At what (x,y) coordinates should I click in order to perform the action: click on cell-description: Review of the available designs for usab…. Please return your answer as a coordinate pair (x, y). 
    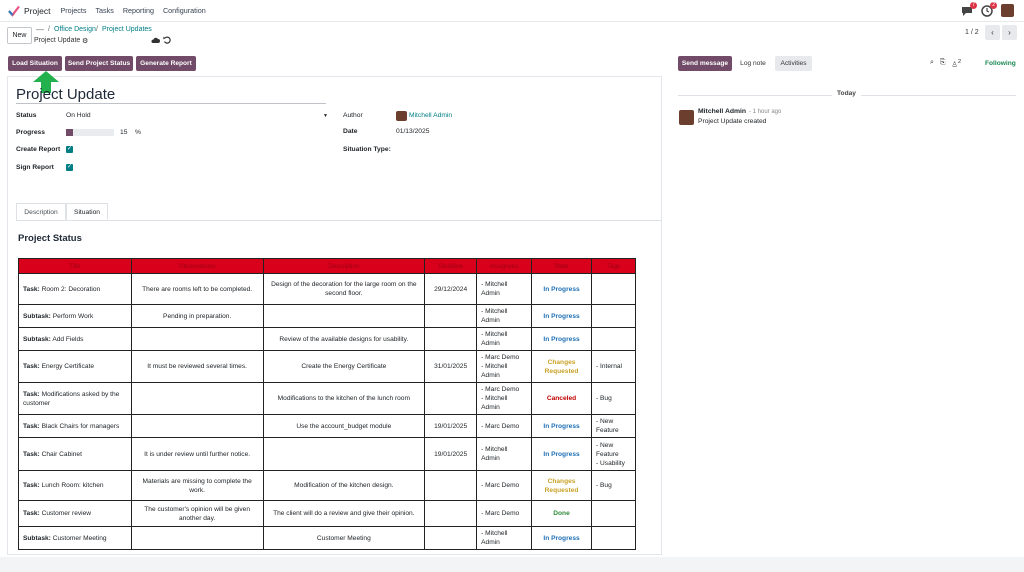
    Looking at the image, I should click on (344, 339).